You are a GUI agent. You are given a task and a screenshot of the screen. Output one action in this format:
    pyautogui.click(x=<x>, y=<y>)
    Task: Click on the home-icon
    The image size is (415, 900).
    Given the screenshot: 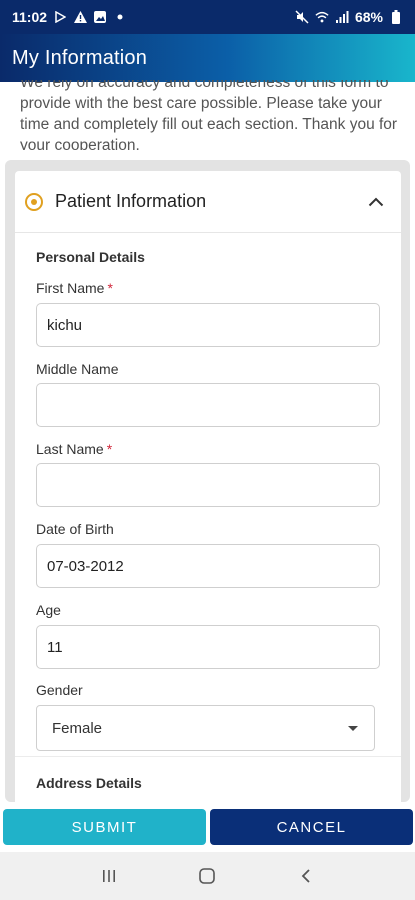 What is the action you would take?
    pyautogui.click(x=207, y=876)
    